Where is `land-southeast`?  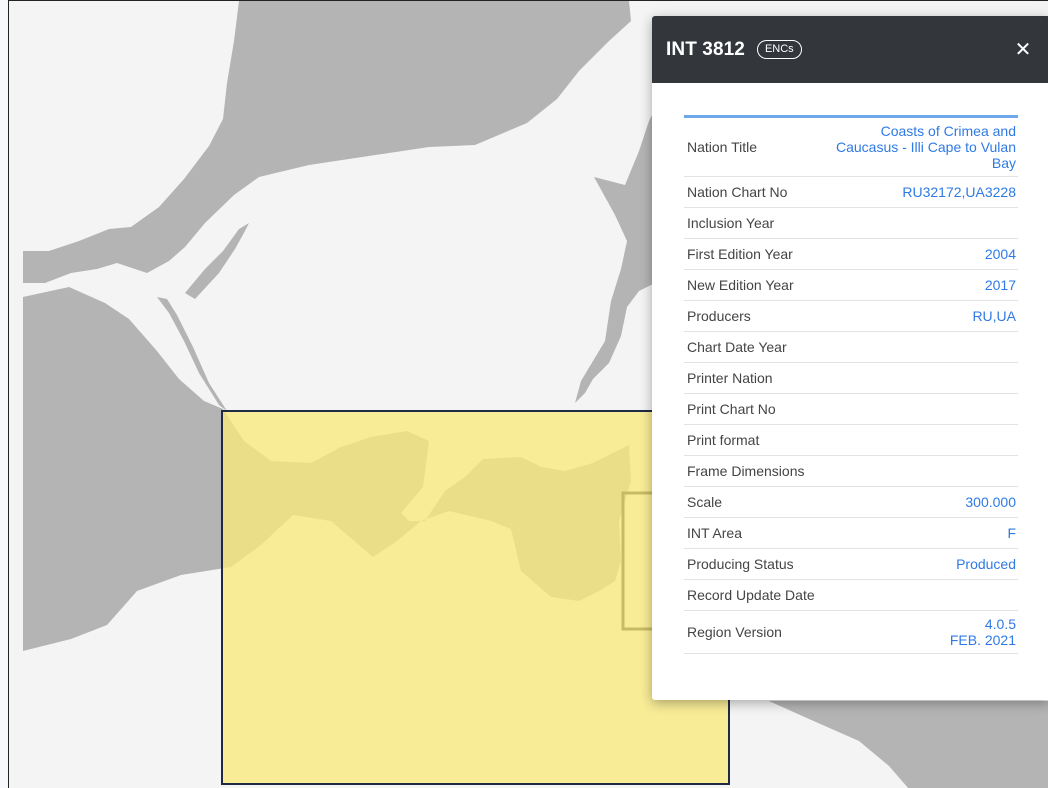 land-southeast is located at coordinates (908, 744).